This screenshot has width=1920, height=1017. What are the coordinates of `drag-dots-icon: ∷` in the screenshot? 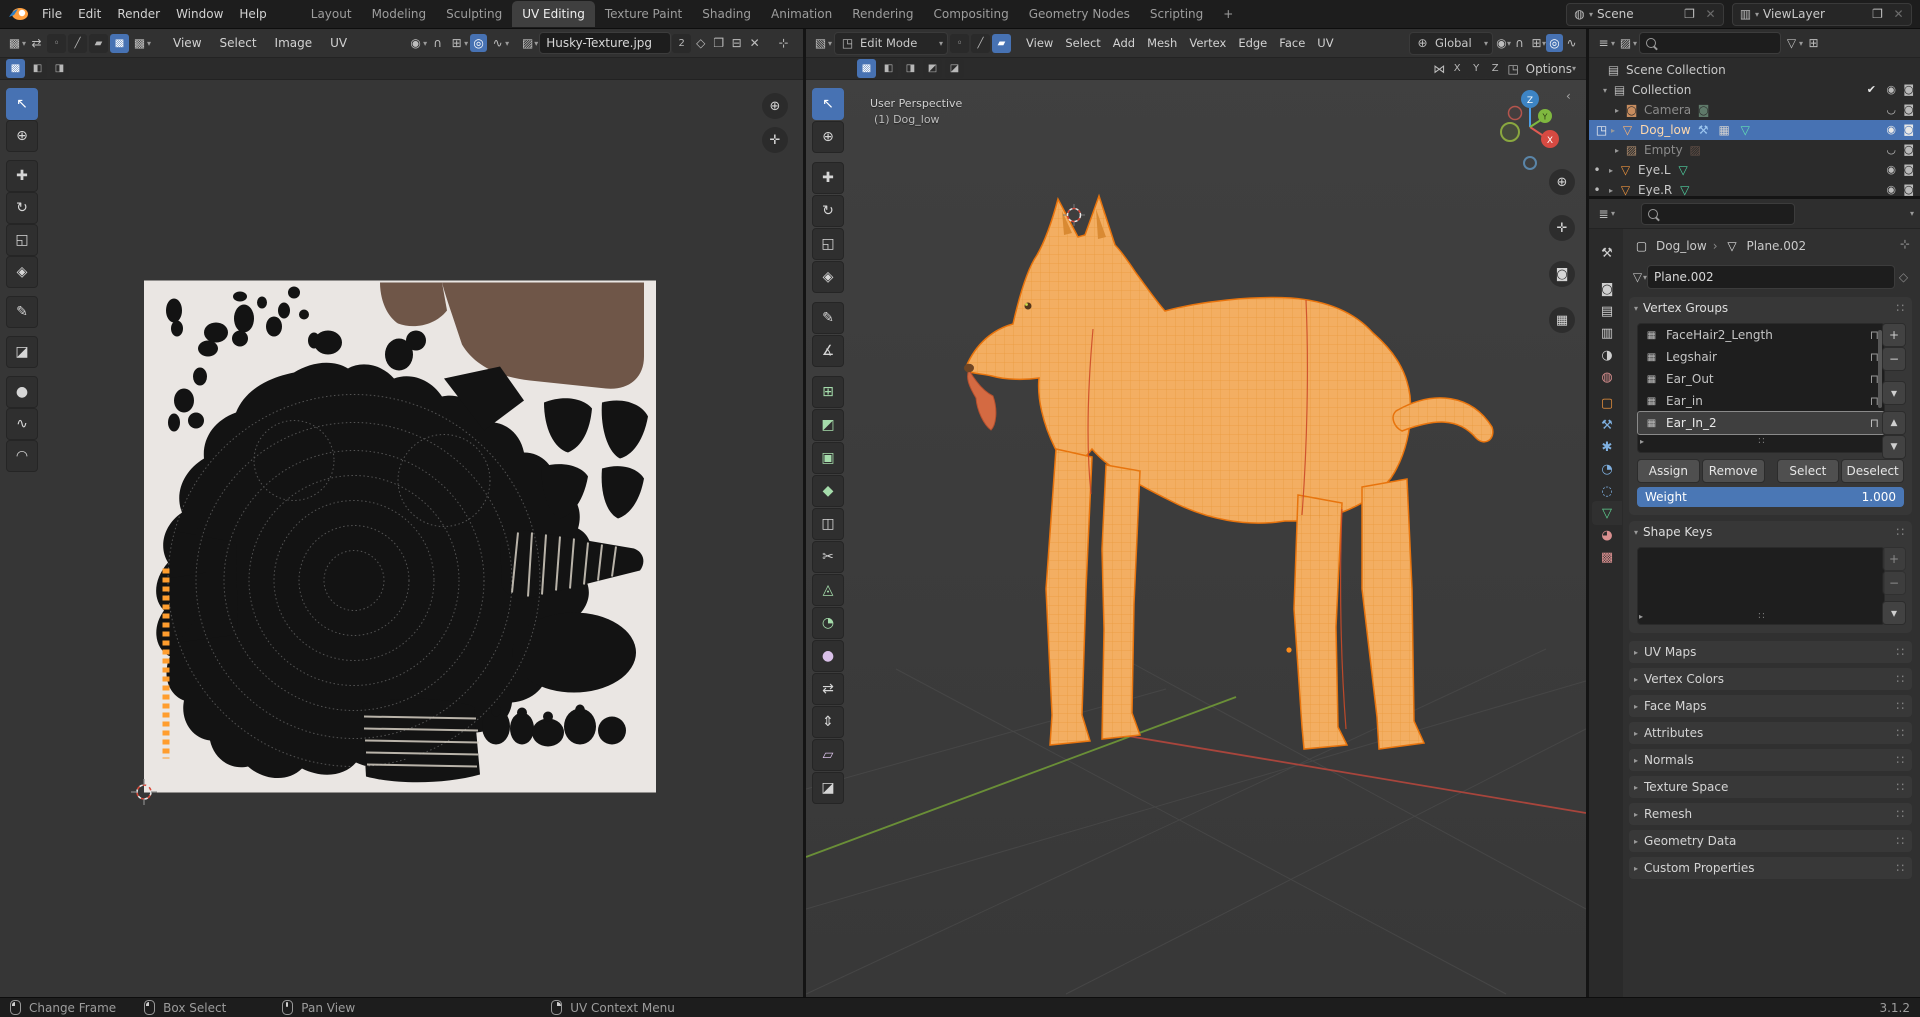 It's located at (1761, 441).